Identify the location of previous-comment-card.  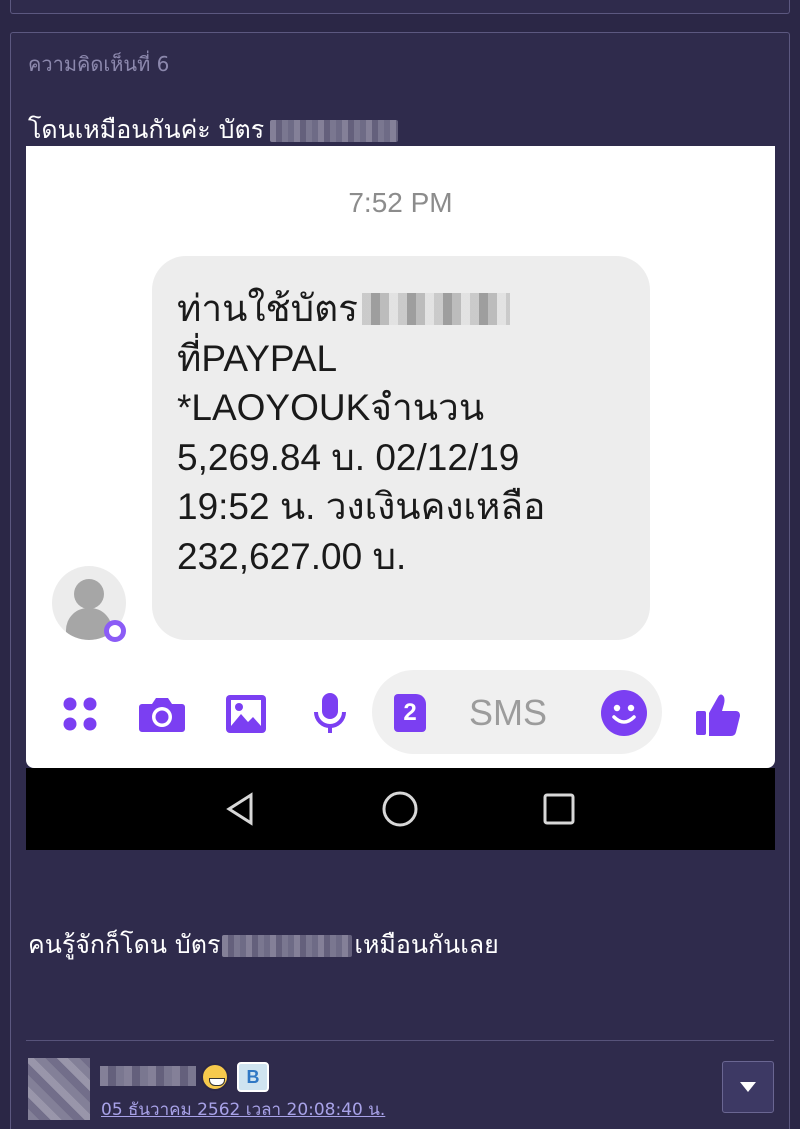
(400, 7).